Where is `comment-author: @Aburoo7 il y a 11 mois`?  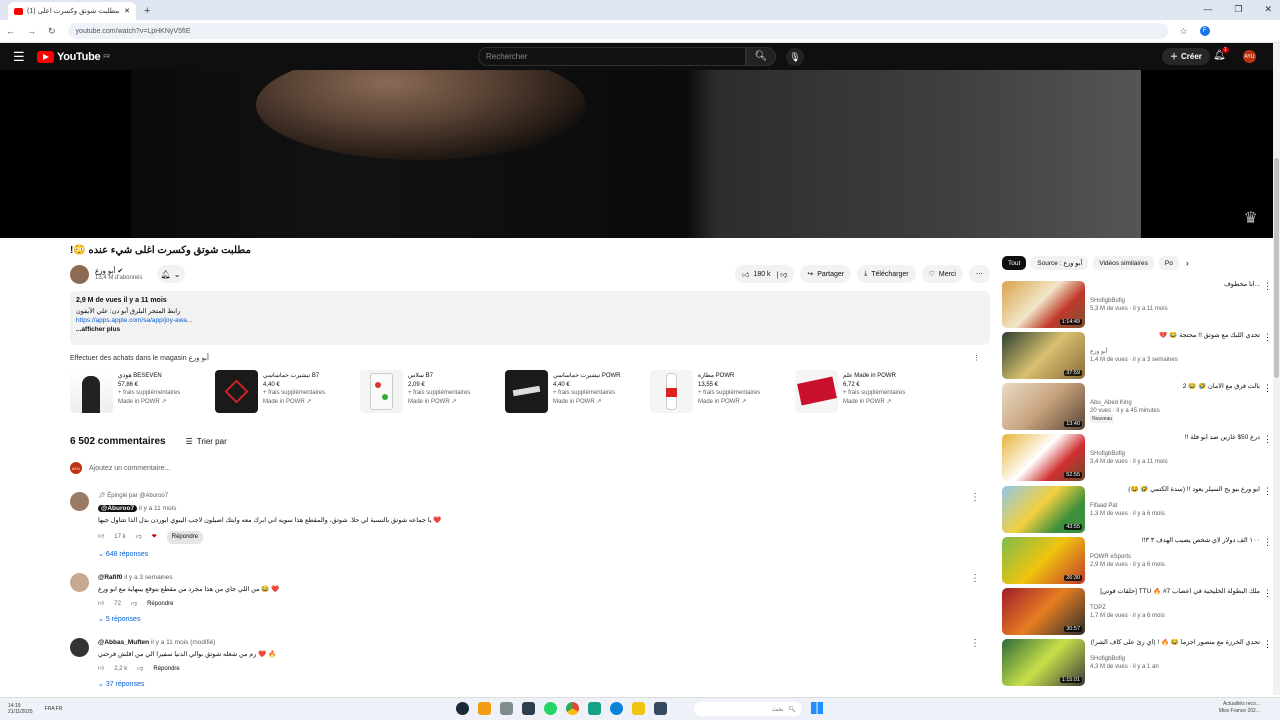
comment-author: @Aburoo7 il y a 11 mois is located at coordinates (544, 508).